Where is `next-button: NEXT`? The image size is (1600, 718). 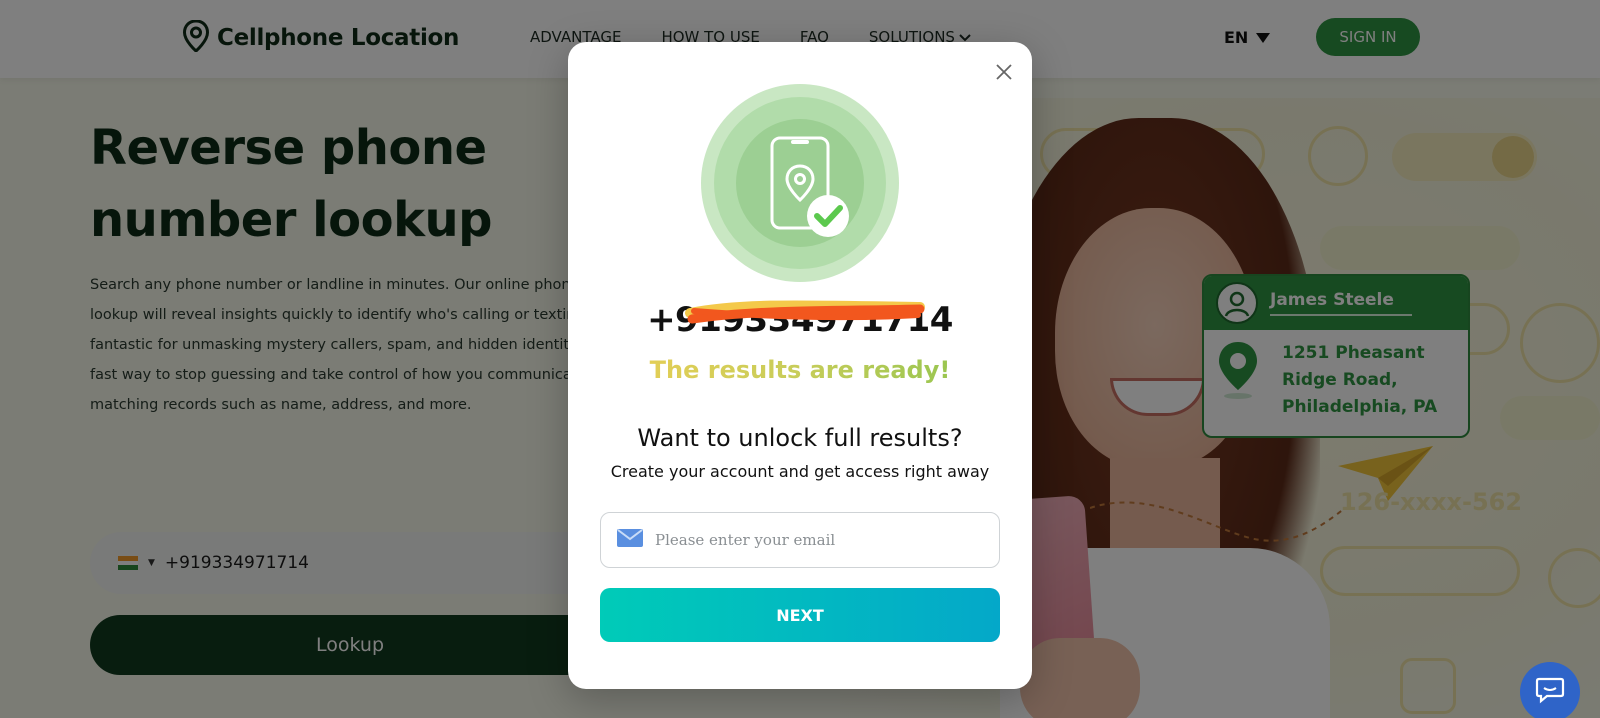
next-button: NEXT is located at coordinates (800, 615).